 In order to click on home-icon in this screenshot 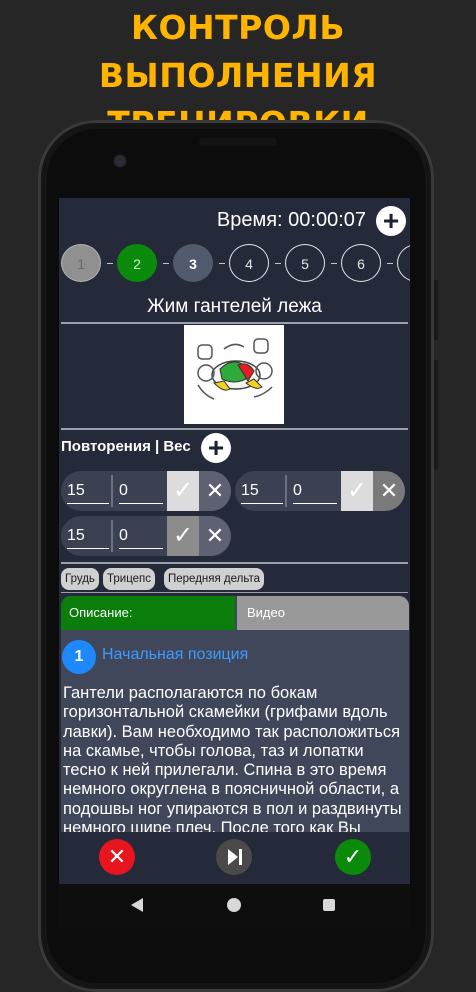, I will do `click(234, 905)`.